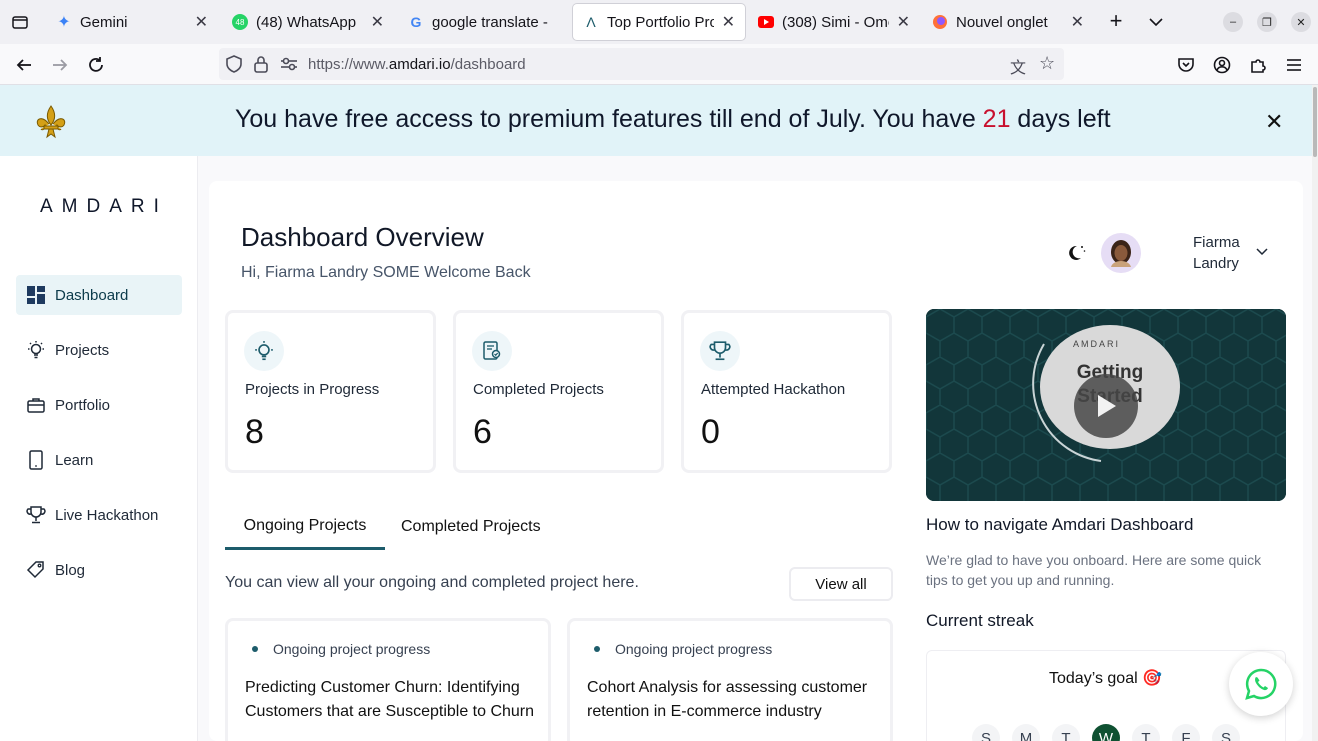  Describe the element at coordinates (1106, 678) in the screenshot. I see `goal-title: Today’s goal 🎯` at that location.